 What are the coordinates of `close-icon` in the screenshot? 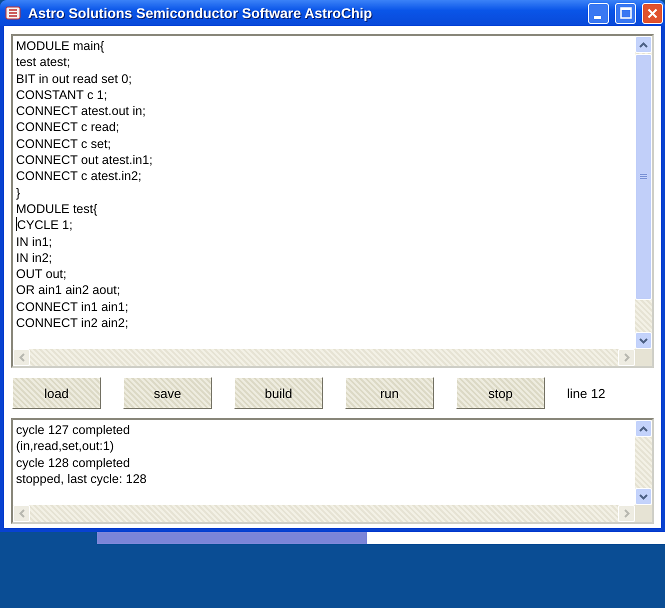 It's located at (652, 13).